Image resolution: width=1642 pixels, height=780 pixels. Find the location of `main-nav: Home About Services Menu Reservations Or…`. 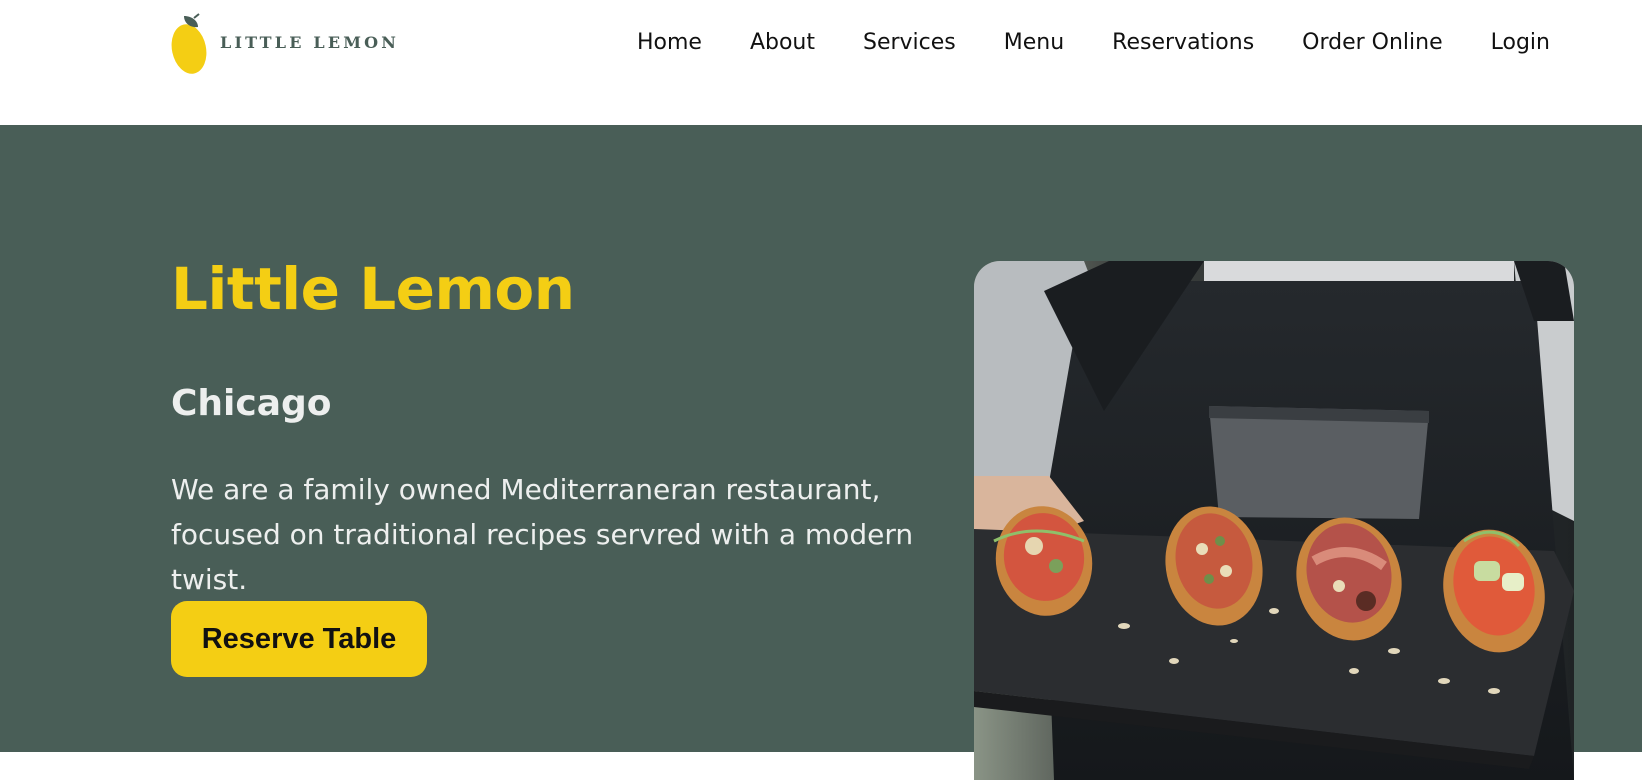

main-nav: Home About Services Menu Reservations Or… is located at coordinates (1093, 42).